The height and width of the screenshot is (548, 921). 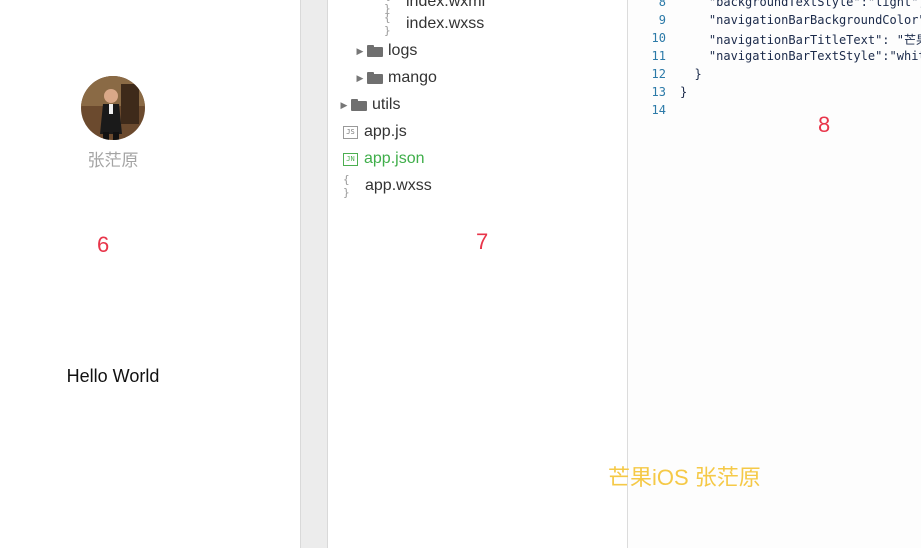 I want to click on file-item-app-json: JN app.json, so click(x=384, y=159).